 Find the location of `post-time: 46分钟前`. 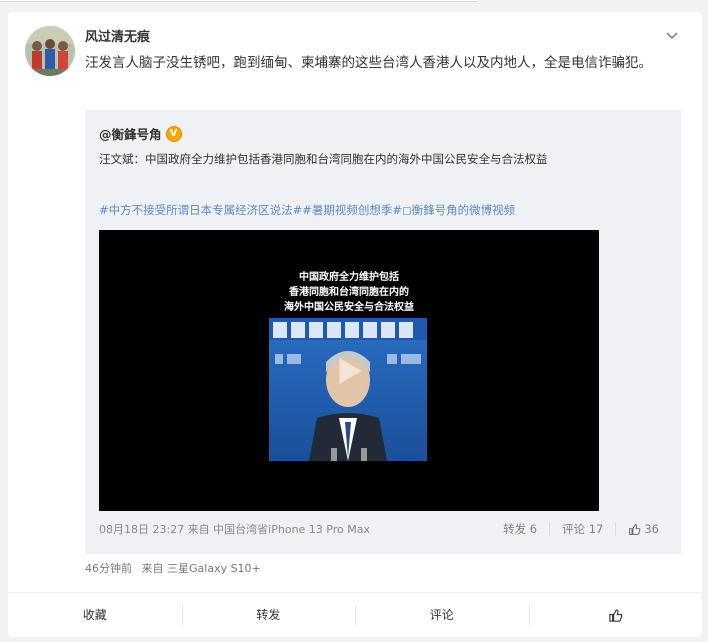

post-time: 46分钟前 is located at coordinates (108, 568).